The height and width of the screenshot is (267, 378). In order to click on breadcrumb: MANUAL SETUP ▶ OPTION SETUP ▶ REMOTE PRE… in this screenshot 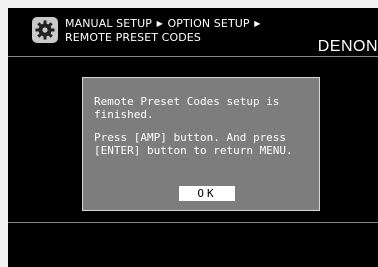, I will do `click(163, 31)`.